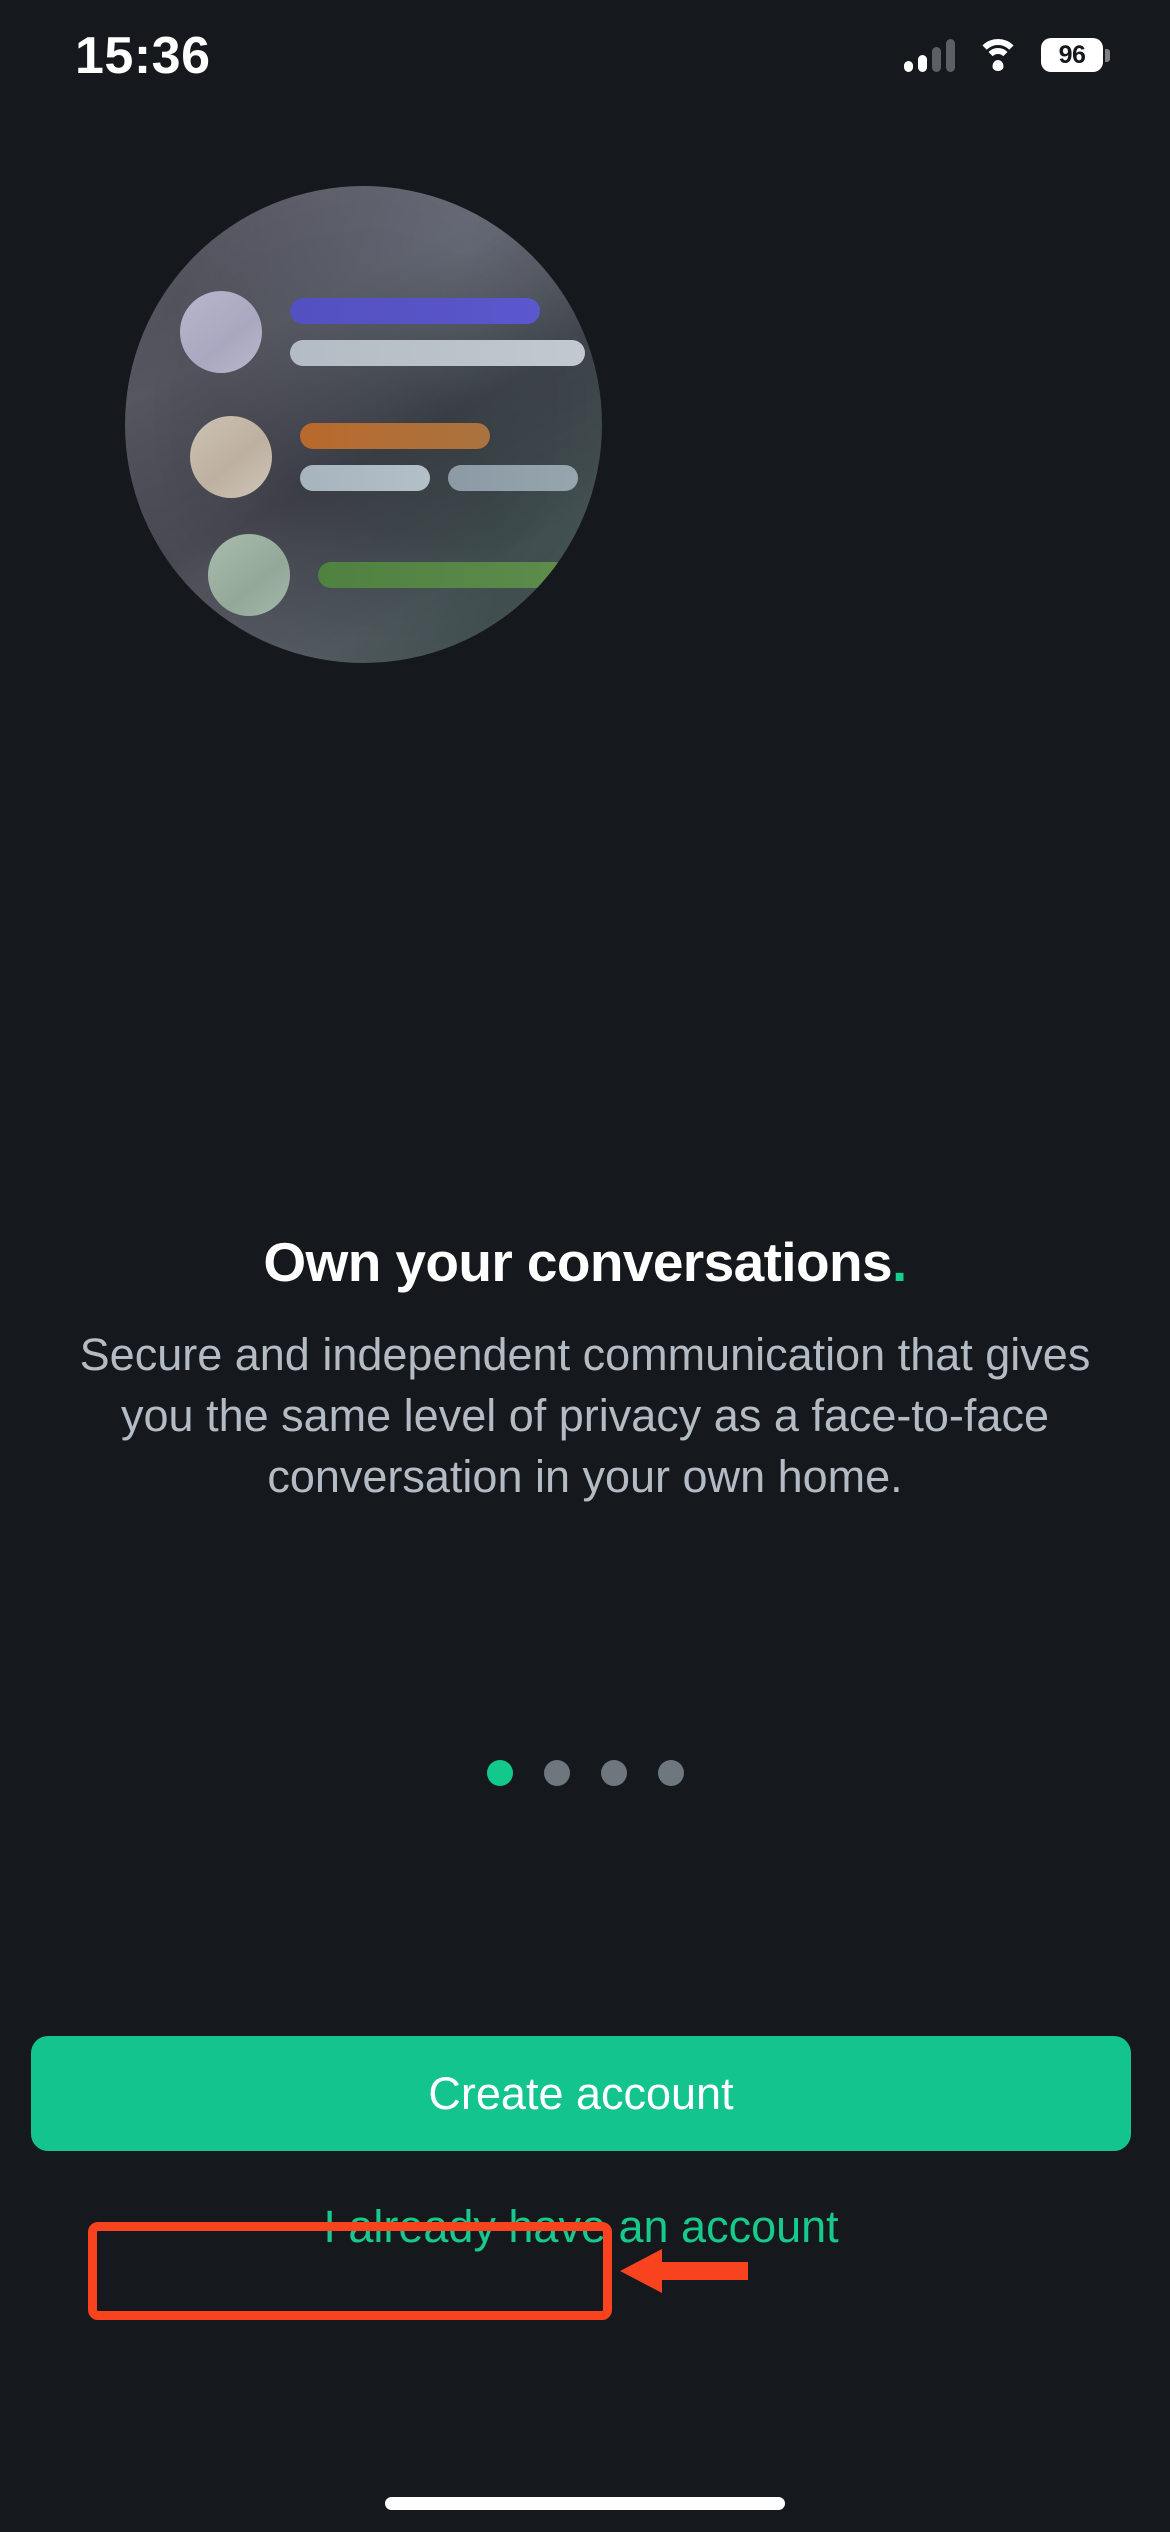 The height and width of the screenshot is (2532, 1170). I want to click on already-have-account-button: I already have an account, so click(581, 2227).